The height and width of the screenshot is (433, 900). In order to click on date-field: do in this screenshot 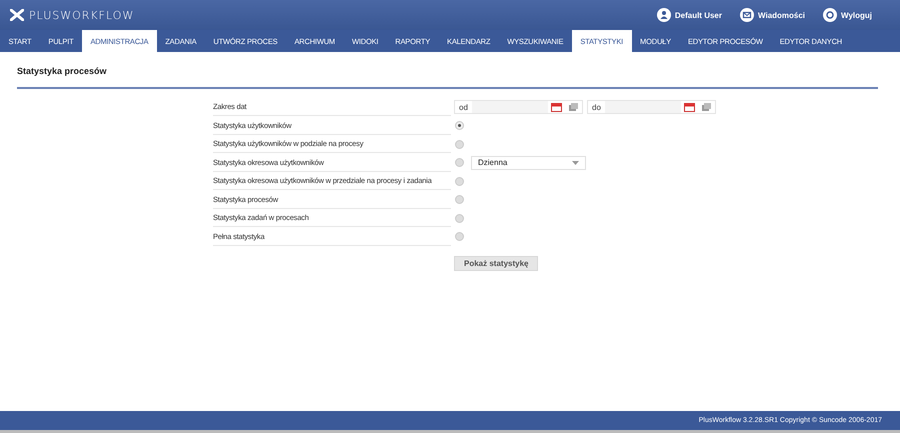, I will do `click(651, 107)`.